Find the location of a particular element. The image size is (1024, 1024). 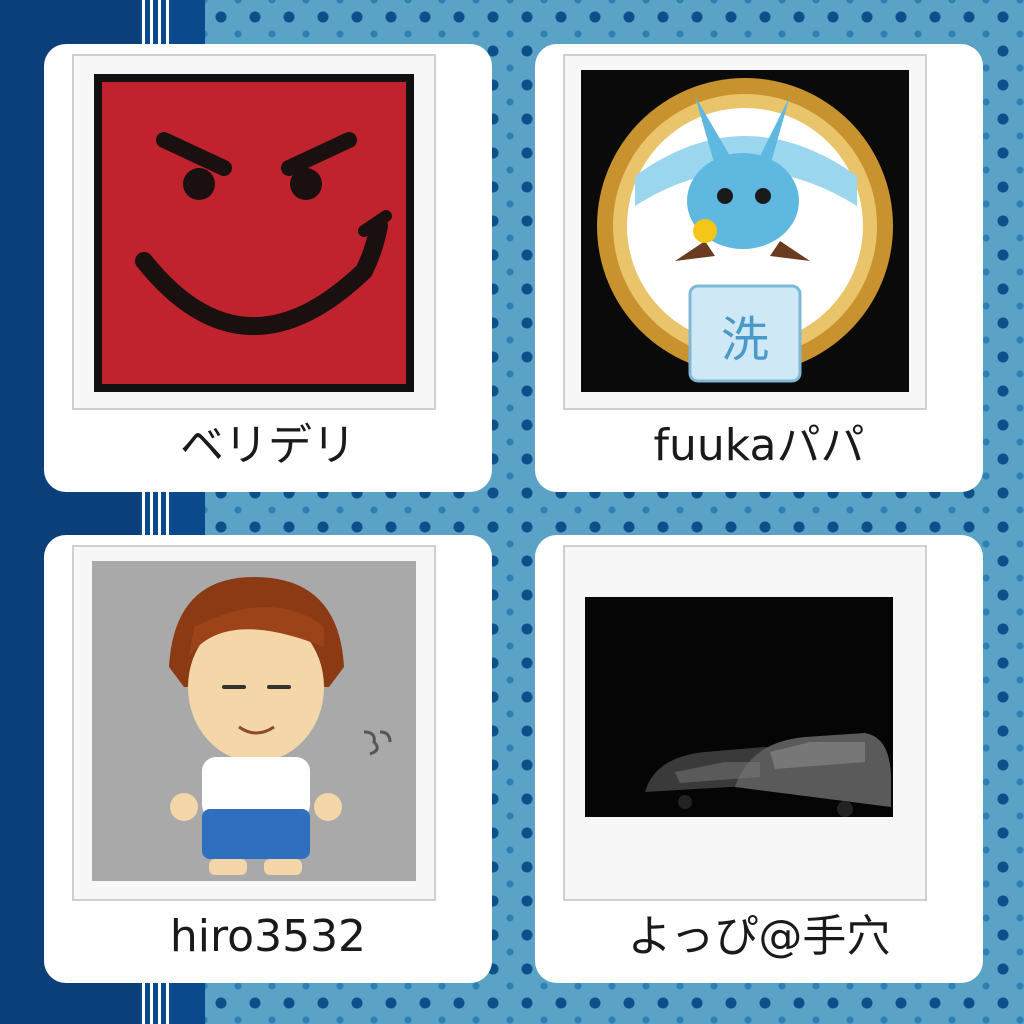

devil-smile-avatar-icon is located at coordinates (254, 233).